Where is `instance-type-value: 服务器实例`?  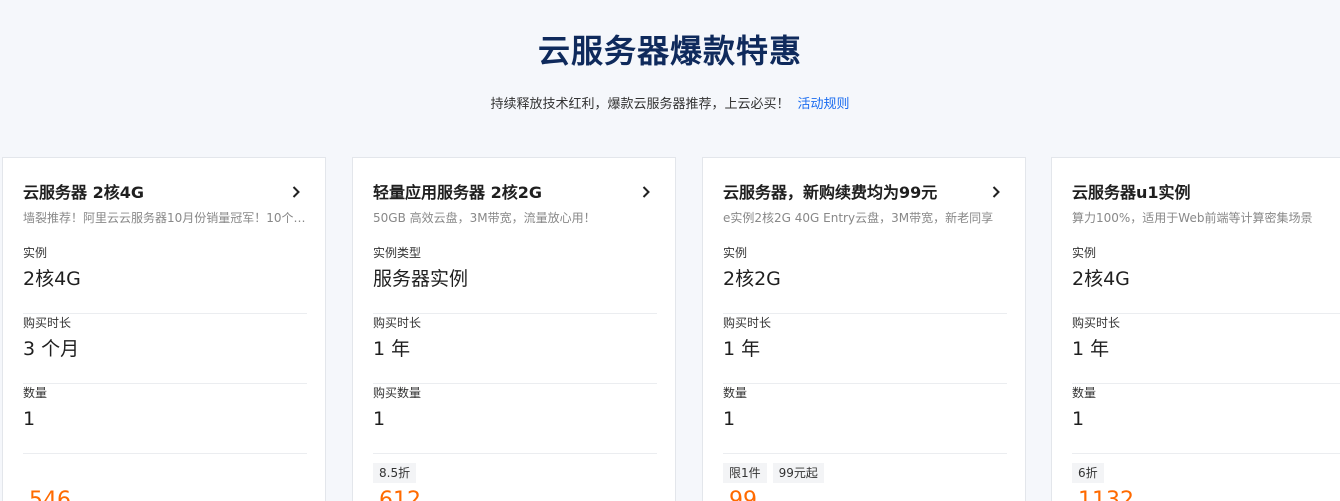 instance-type-value: 服务器实例 is located at coordinates (420, 279).